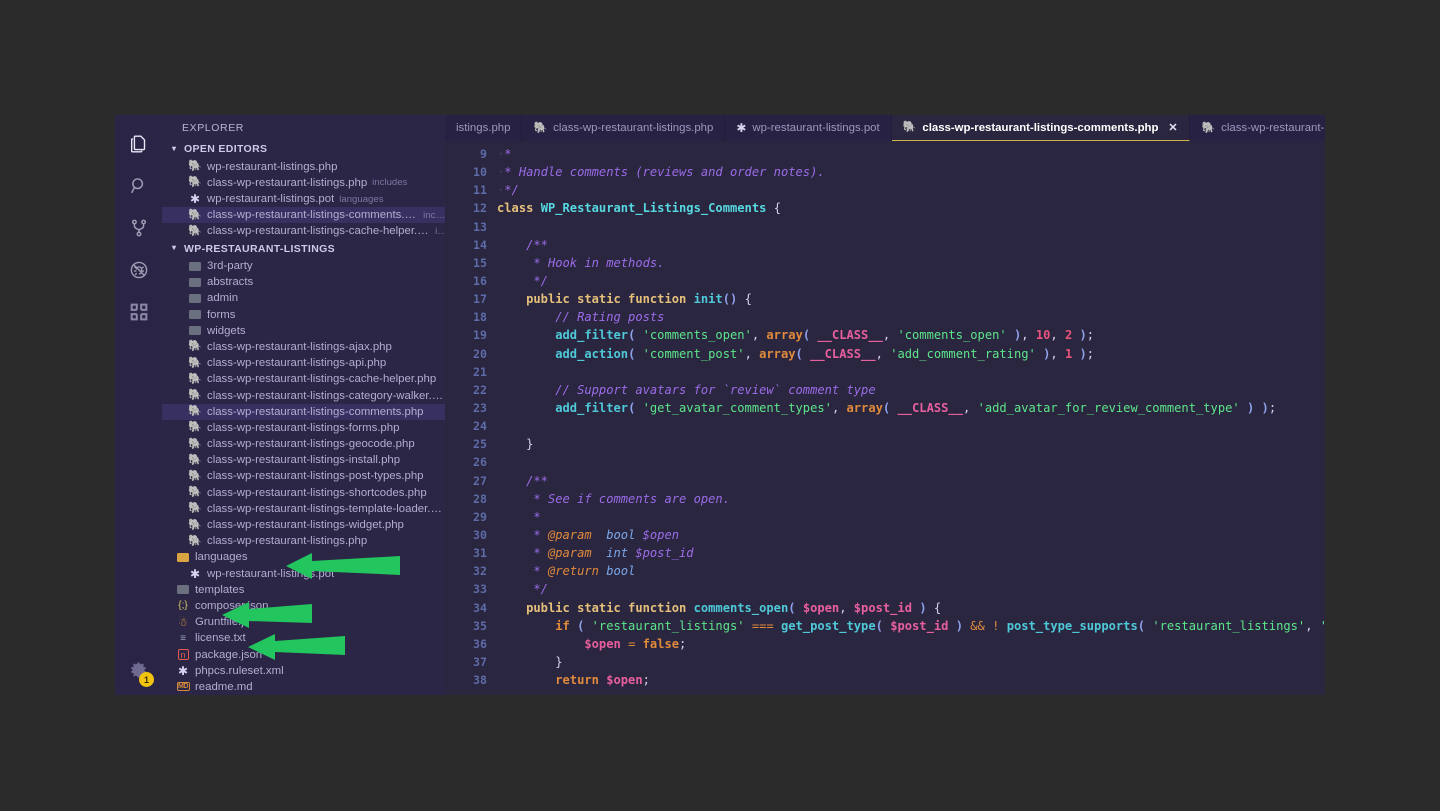  I want to click on code-token: {, so click(937, 607).